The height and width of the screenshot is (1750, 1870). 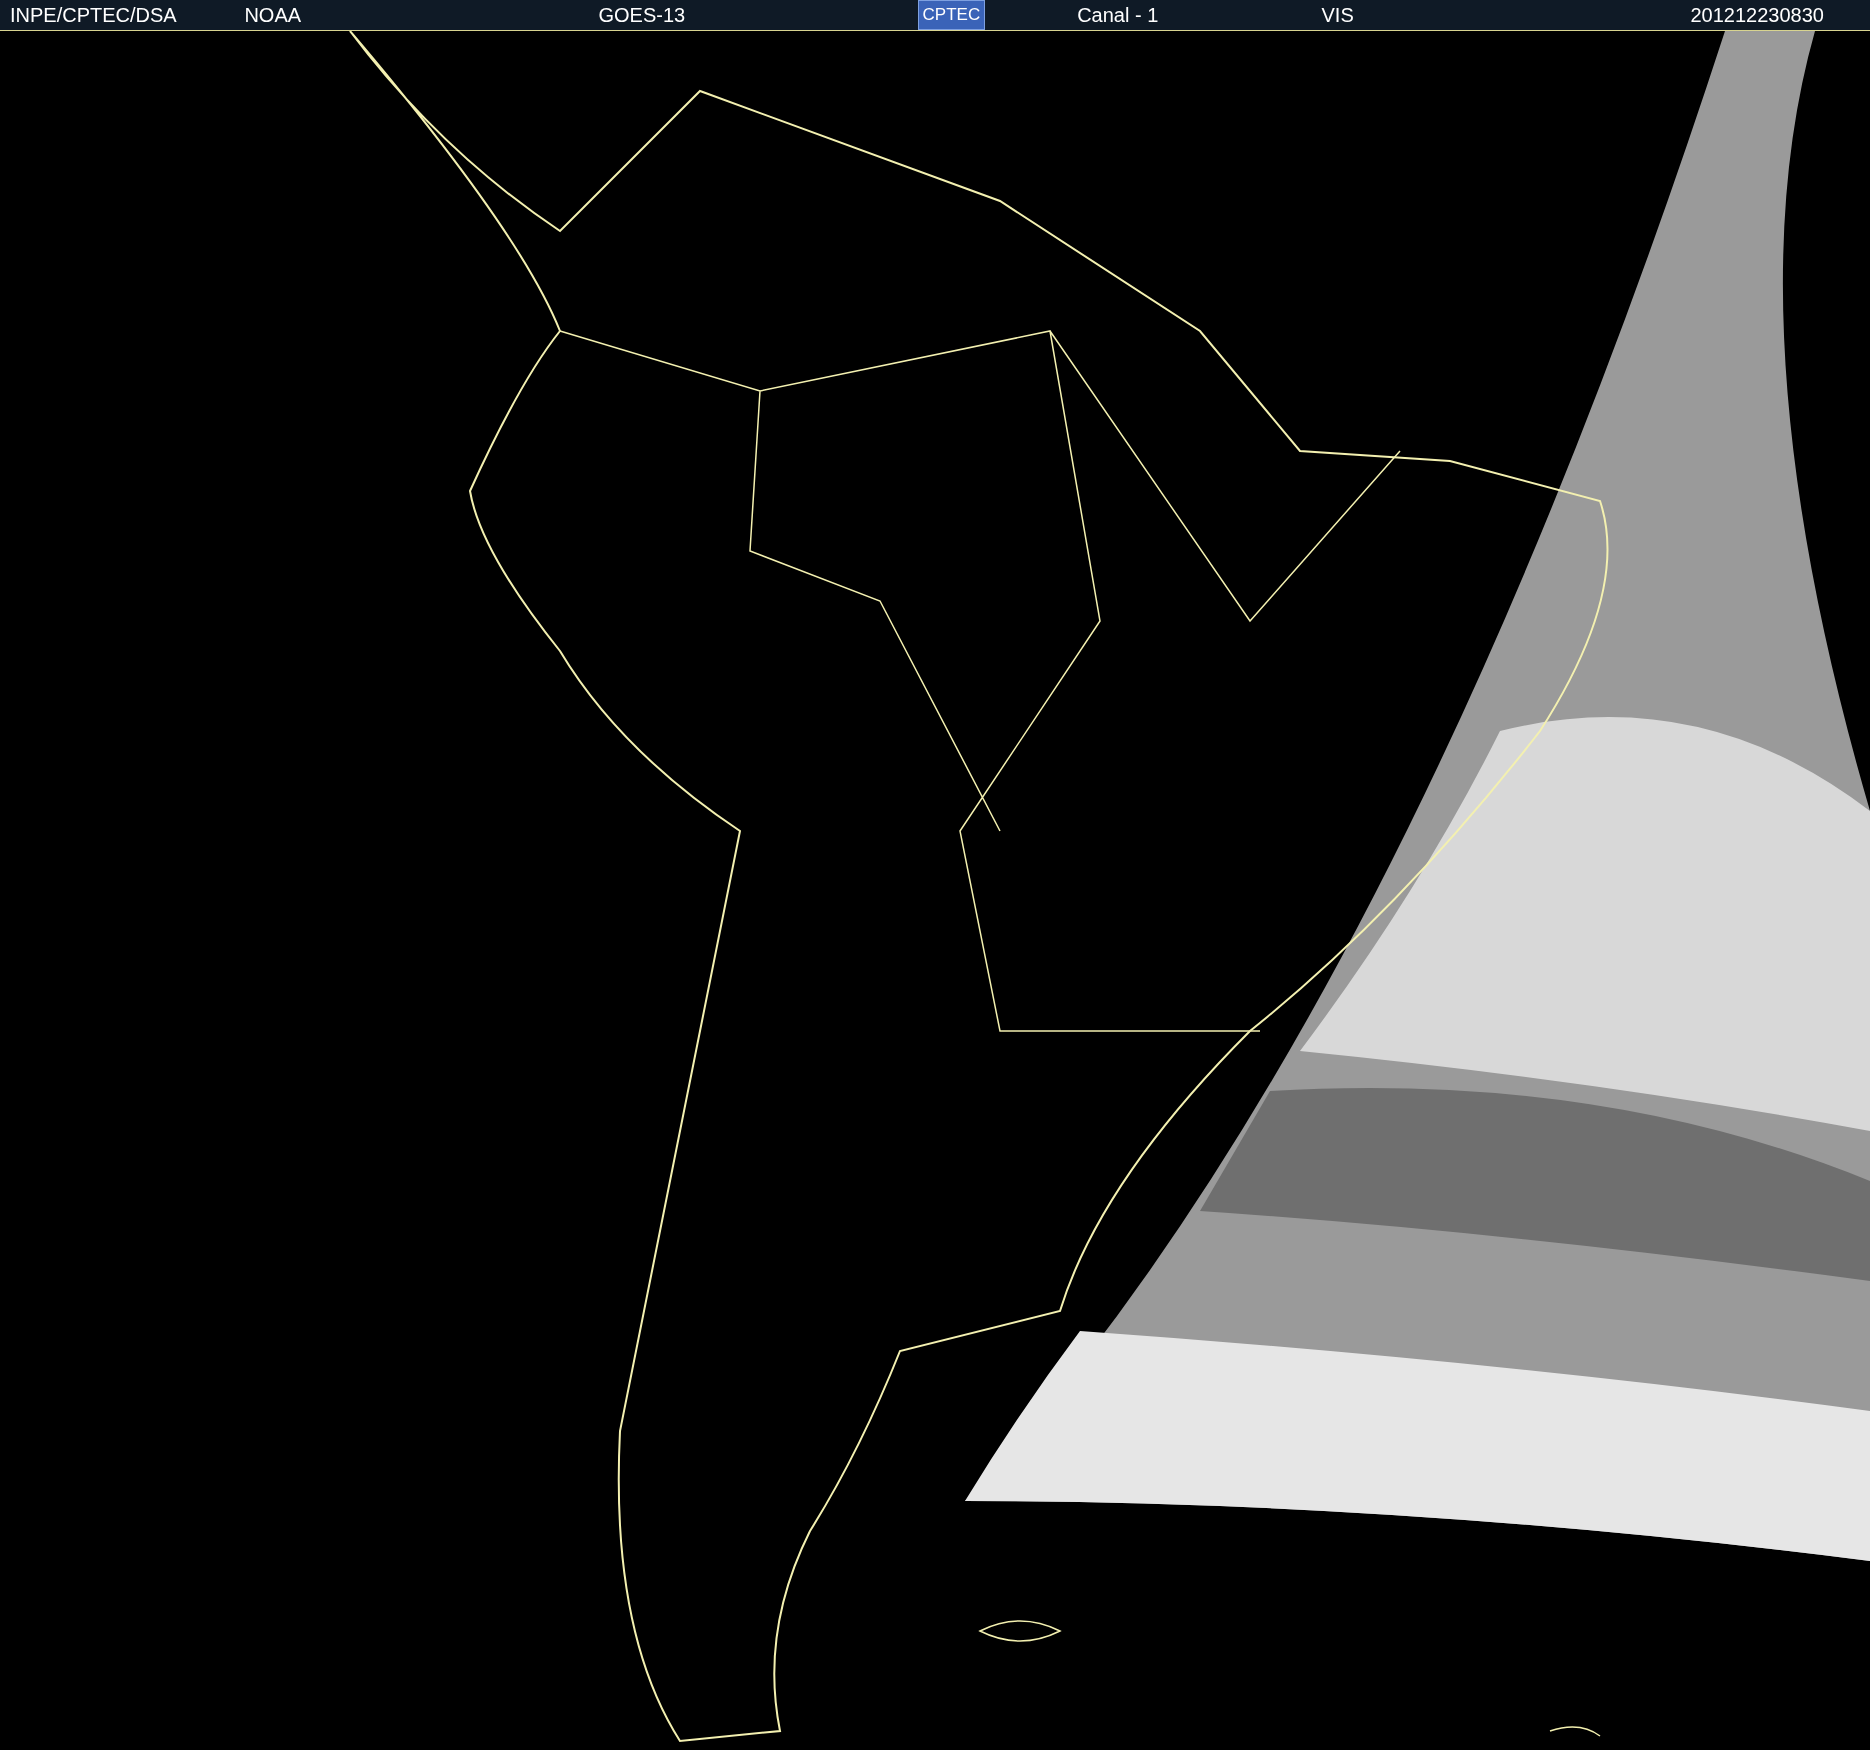 I want to click on header-label: GOES-13, so click(x=642, y=15).